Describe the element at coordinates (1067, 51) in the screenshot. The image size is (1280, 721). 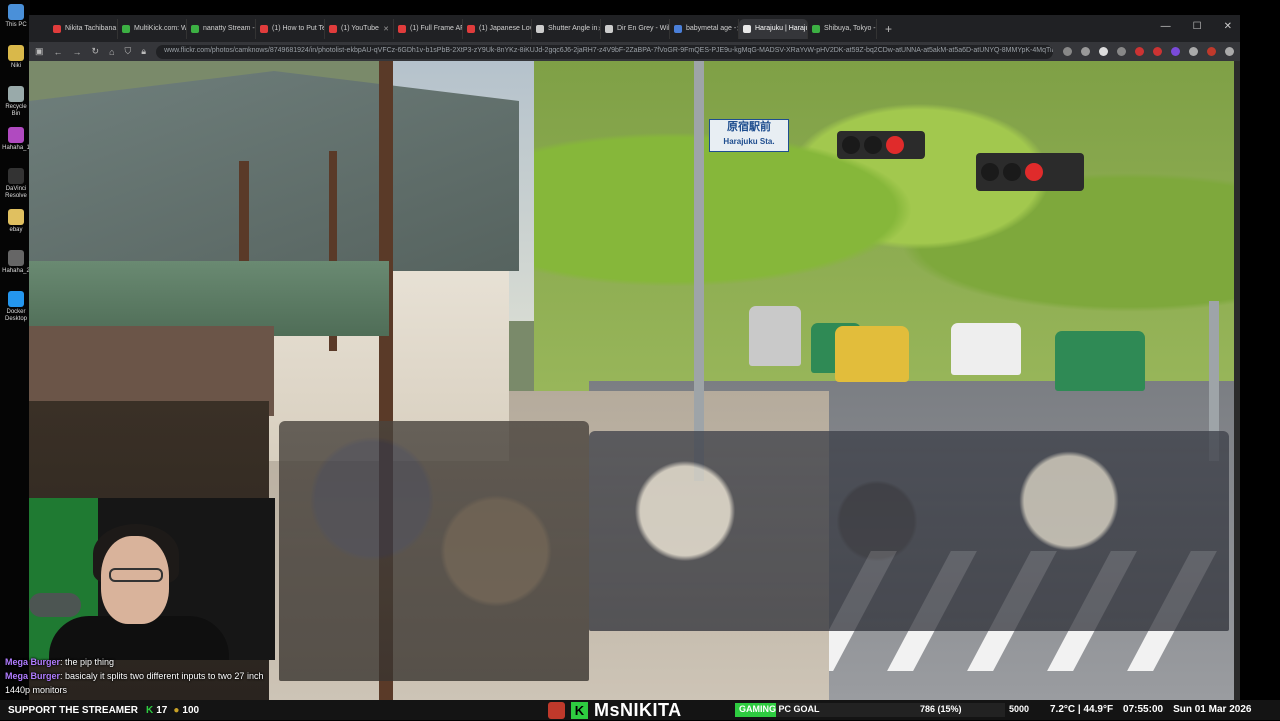
I see `reader-icon` at that location.